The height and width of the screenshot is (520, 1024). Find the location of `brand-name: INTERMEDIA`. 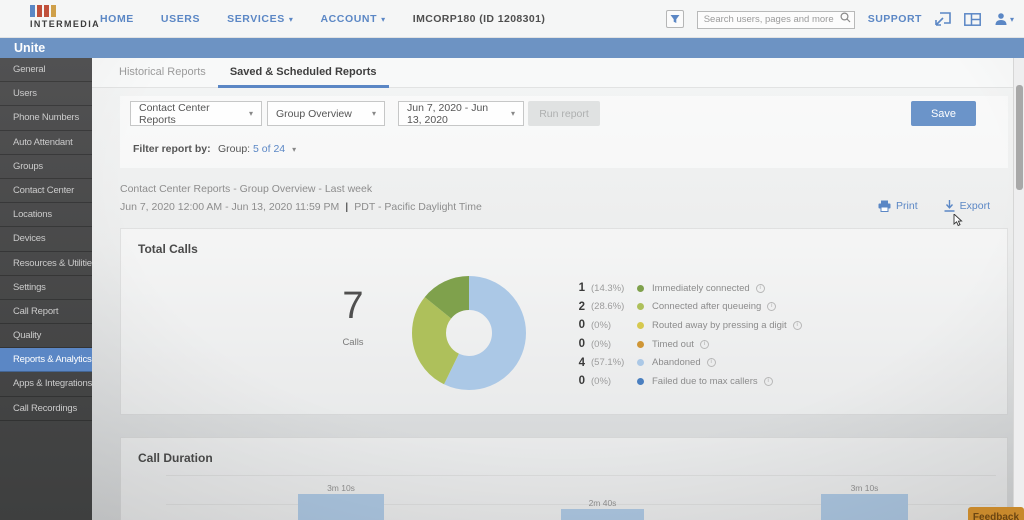

brand-name: INTERMEDIA is located at coordinates (65, 24).